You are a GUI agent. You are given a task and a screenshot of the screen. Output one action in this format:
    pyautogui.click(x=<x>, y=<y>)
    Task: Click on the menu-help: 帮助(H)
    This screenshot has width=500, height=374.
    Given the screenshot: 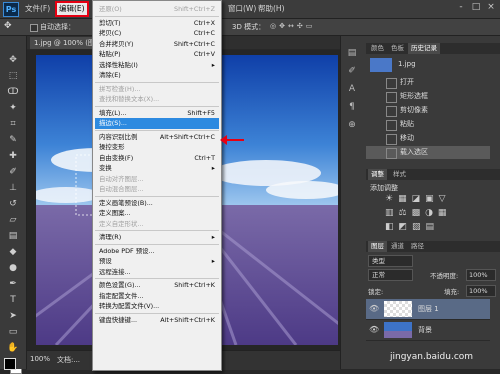 What is the action you would take?
    pyautogui.click(x=271, y=9)
    